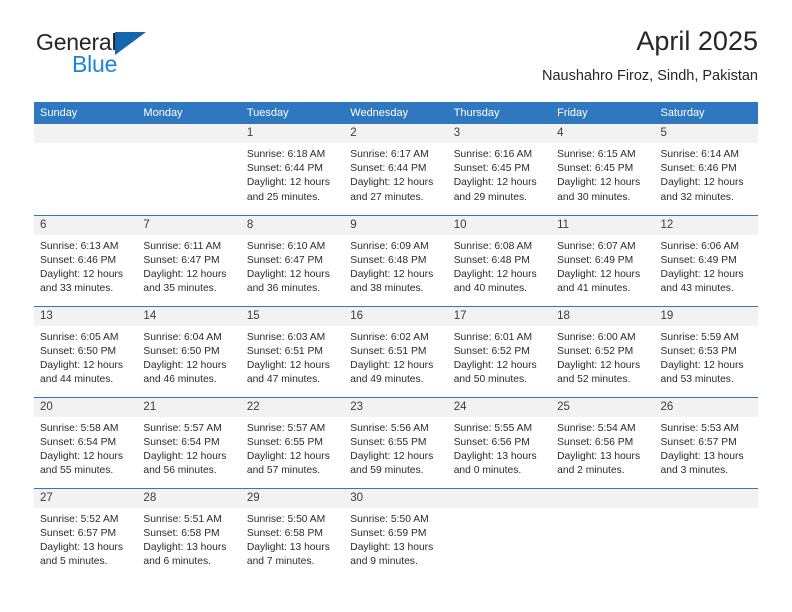  Describe the element at coordinates (599, 190) in the screenshot. I see `daylight-text: Daylight: 12 hours and 30 minutes.` at that location.